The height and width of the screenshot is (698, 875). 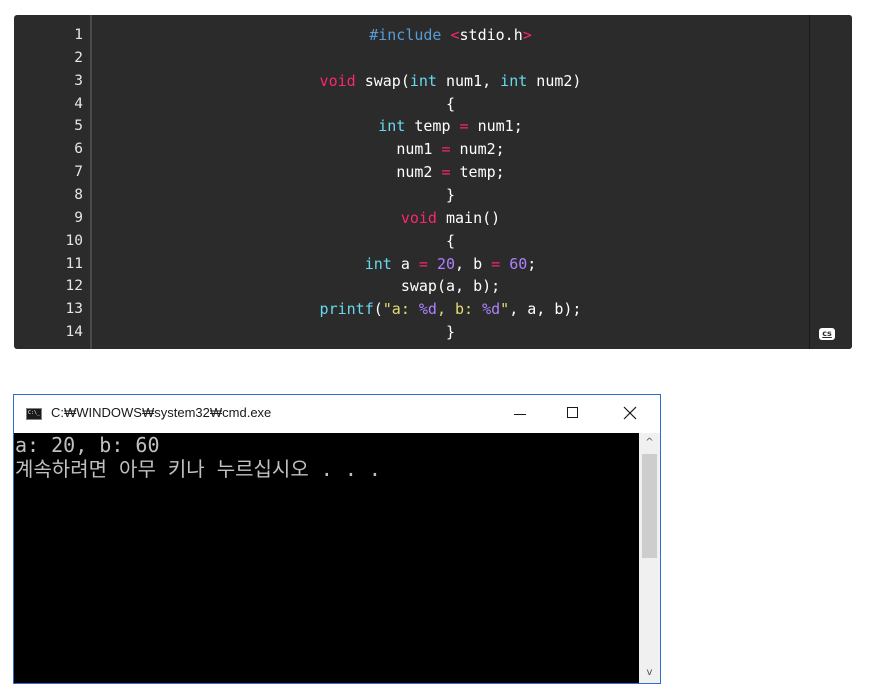 I want to click on code-line: num1 = num2;, so click(x=450, y=149).